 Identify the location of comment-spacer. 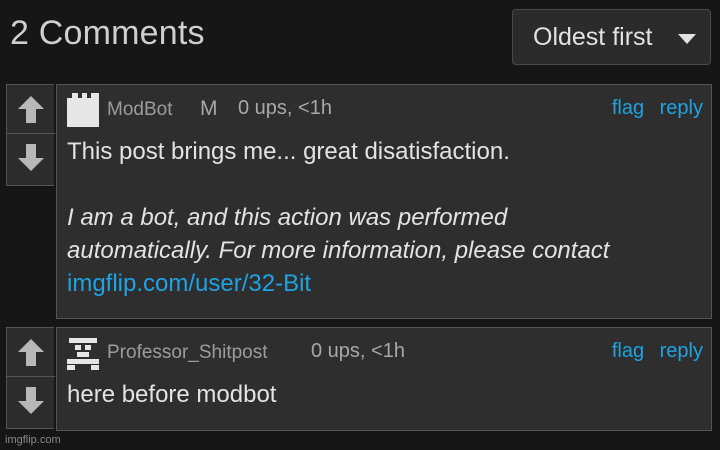
(384, 184).